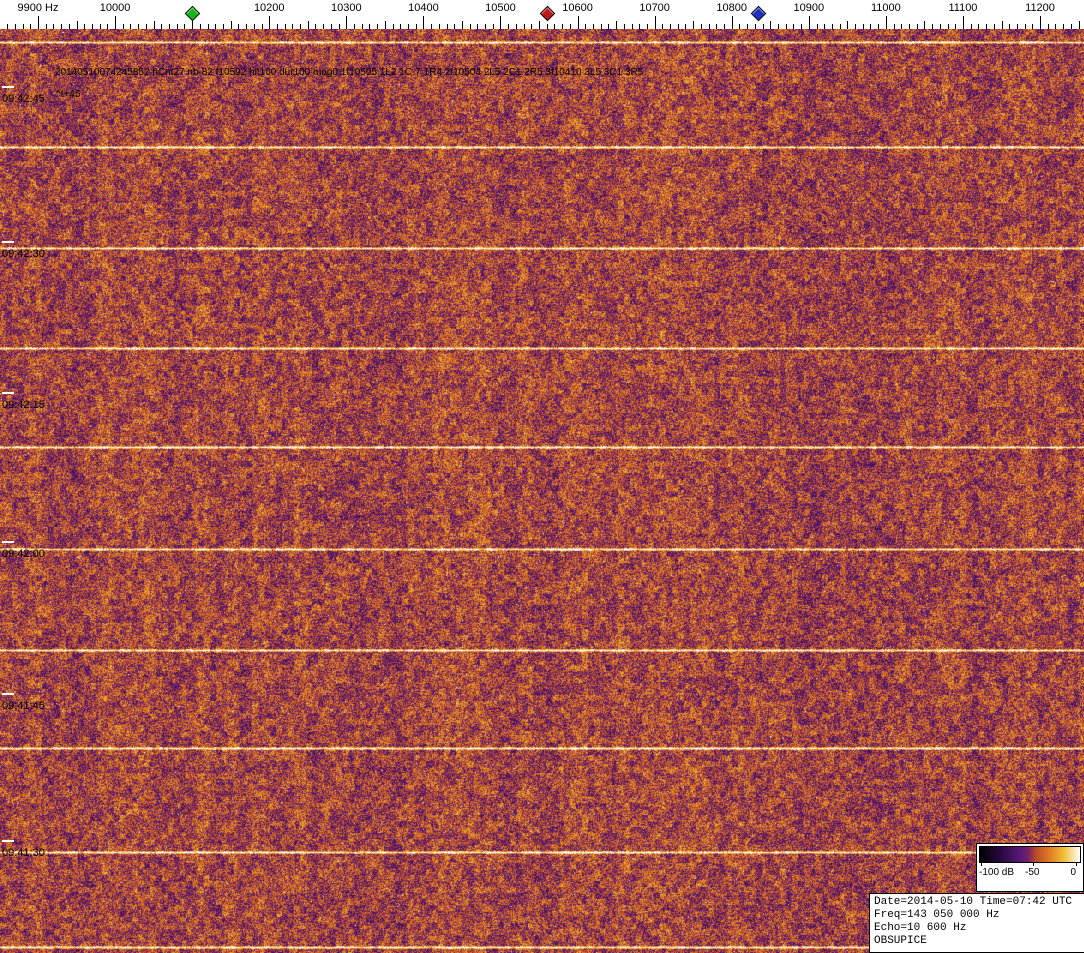 The width and height of the screenshot is (1084, 953). Describe the element at coordinates (547, 13) in the screenshot. I see `red-marker-diamond-icon` at that location.